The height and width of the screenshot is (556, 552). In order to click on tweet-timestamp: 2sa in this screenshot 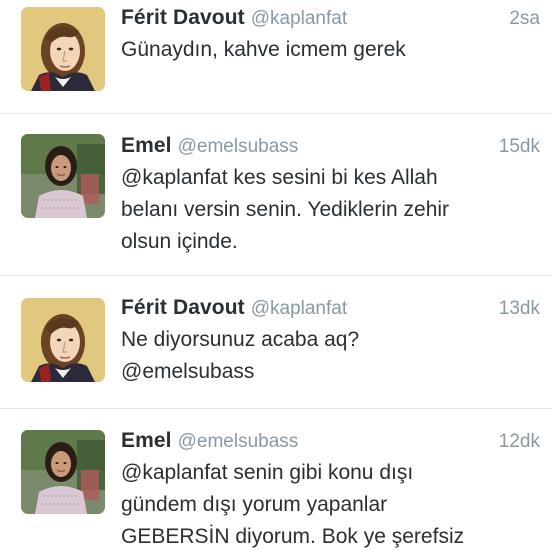, I will do `click(524, 19)`.